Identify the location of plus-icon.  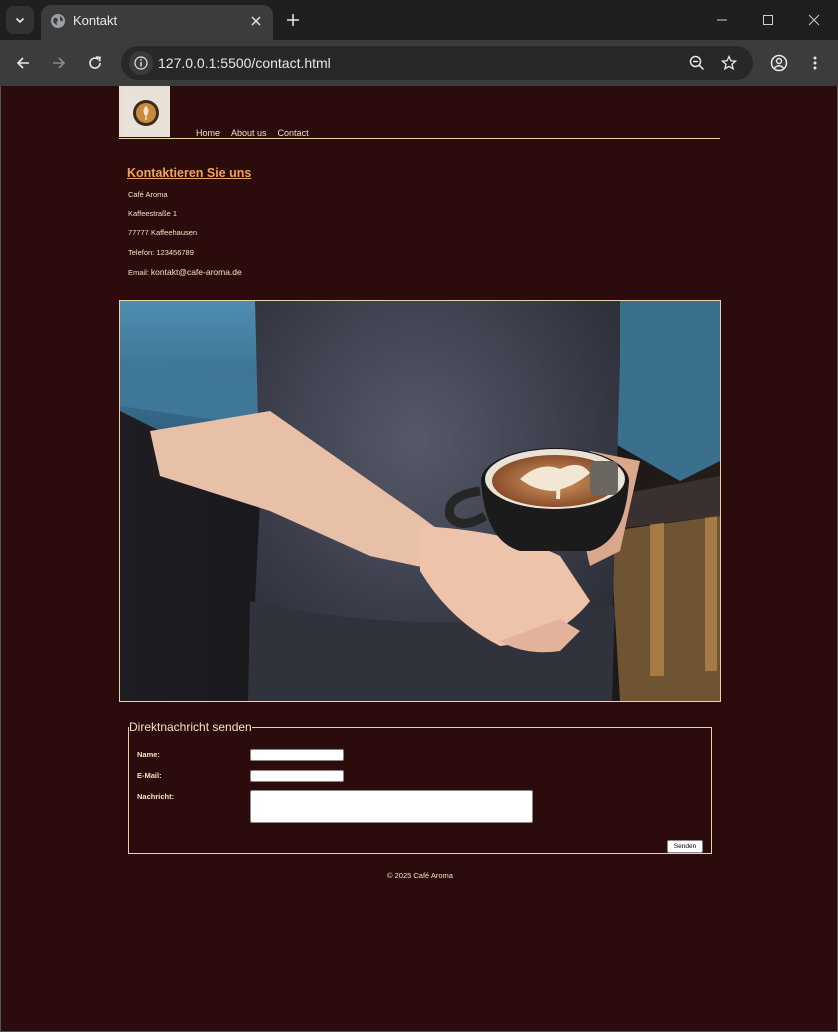
(293, 20).